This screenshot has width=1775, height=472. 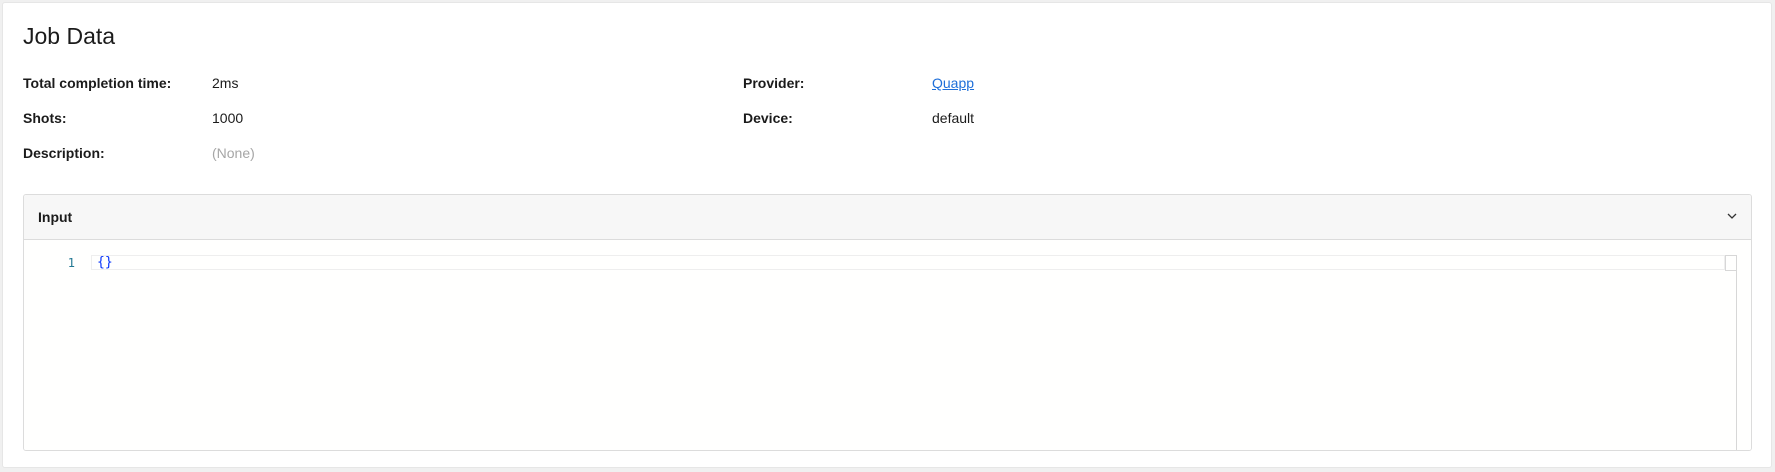 What do you see at coordinates (1732, 216) in the screenshot?
I see `chevron-down-icon` at bounding box center [1732, 216].